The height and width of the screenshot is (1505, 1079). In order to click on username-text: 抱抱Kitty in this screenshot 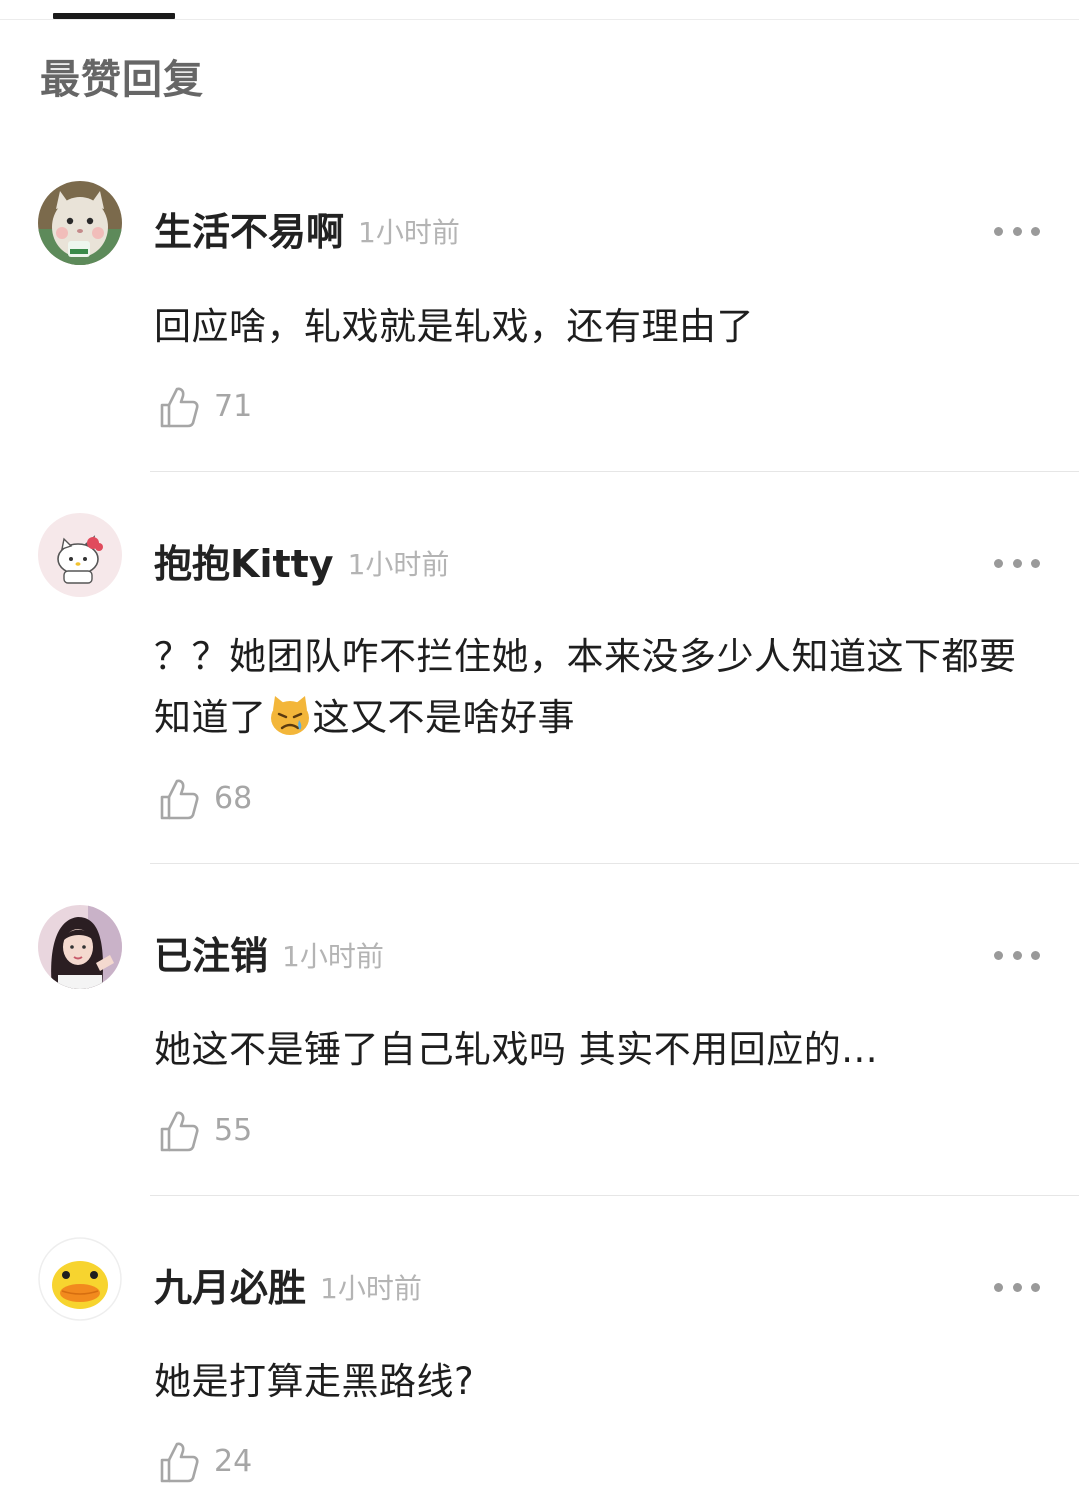, I will do `click(244, 564)`.